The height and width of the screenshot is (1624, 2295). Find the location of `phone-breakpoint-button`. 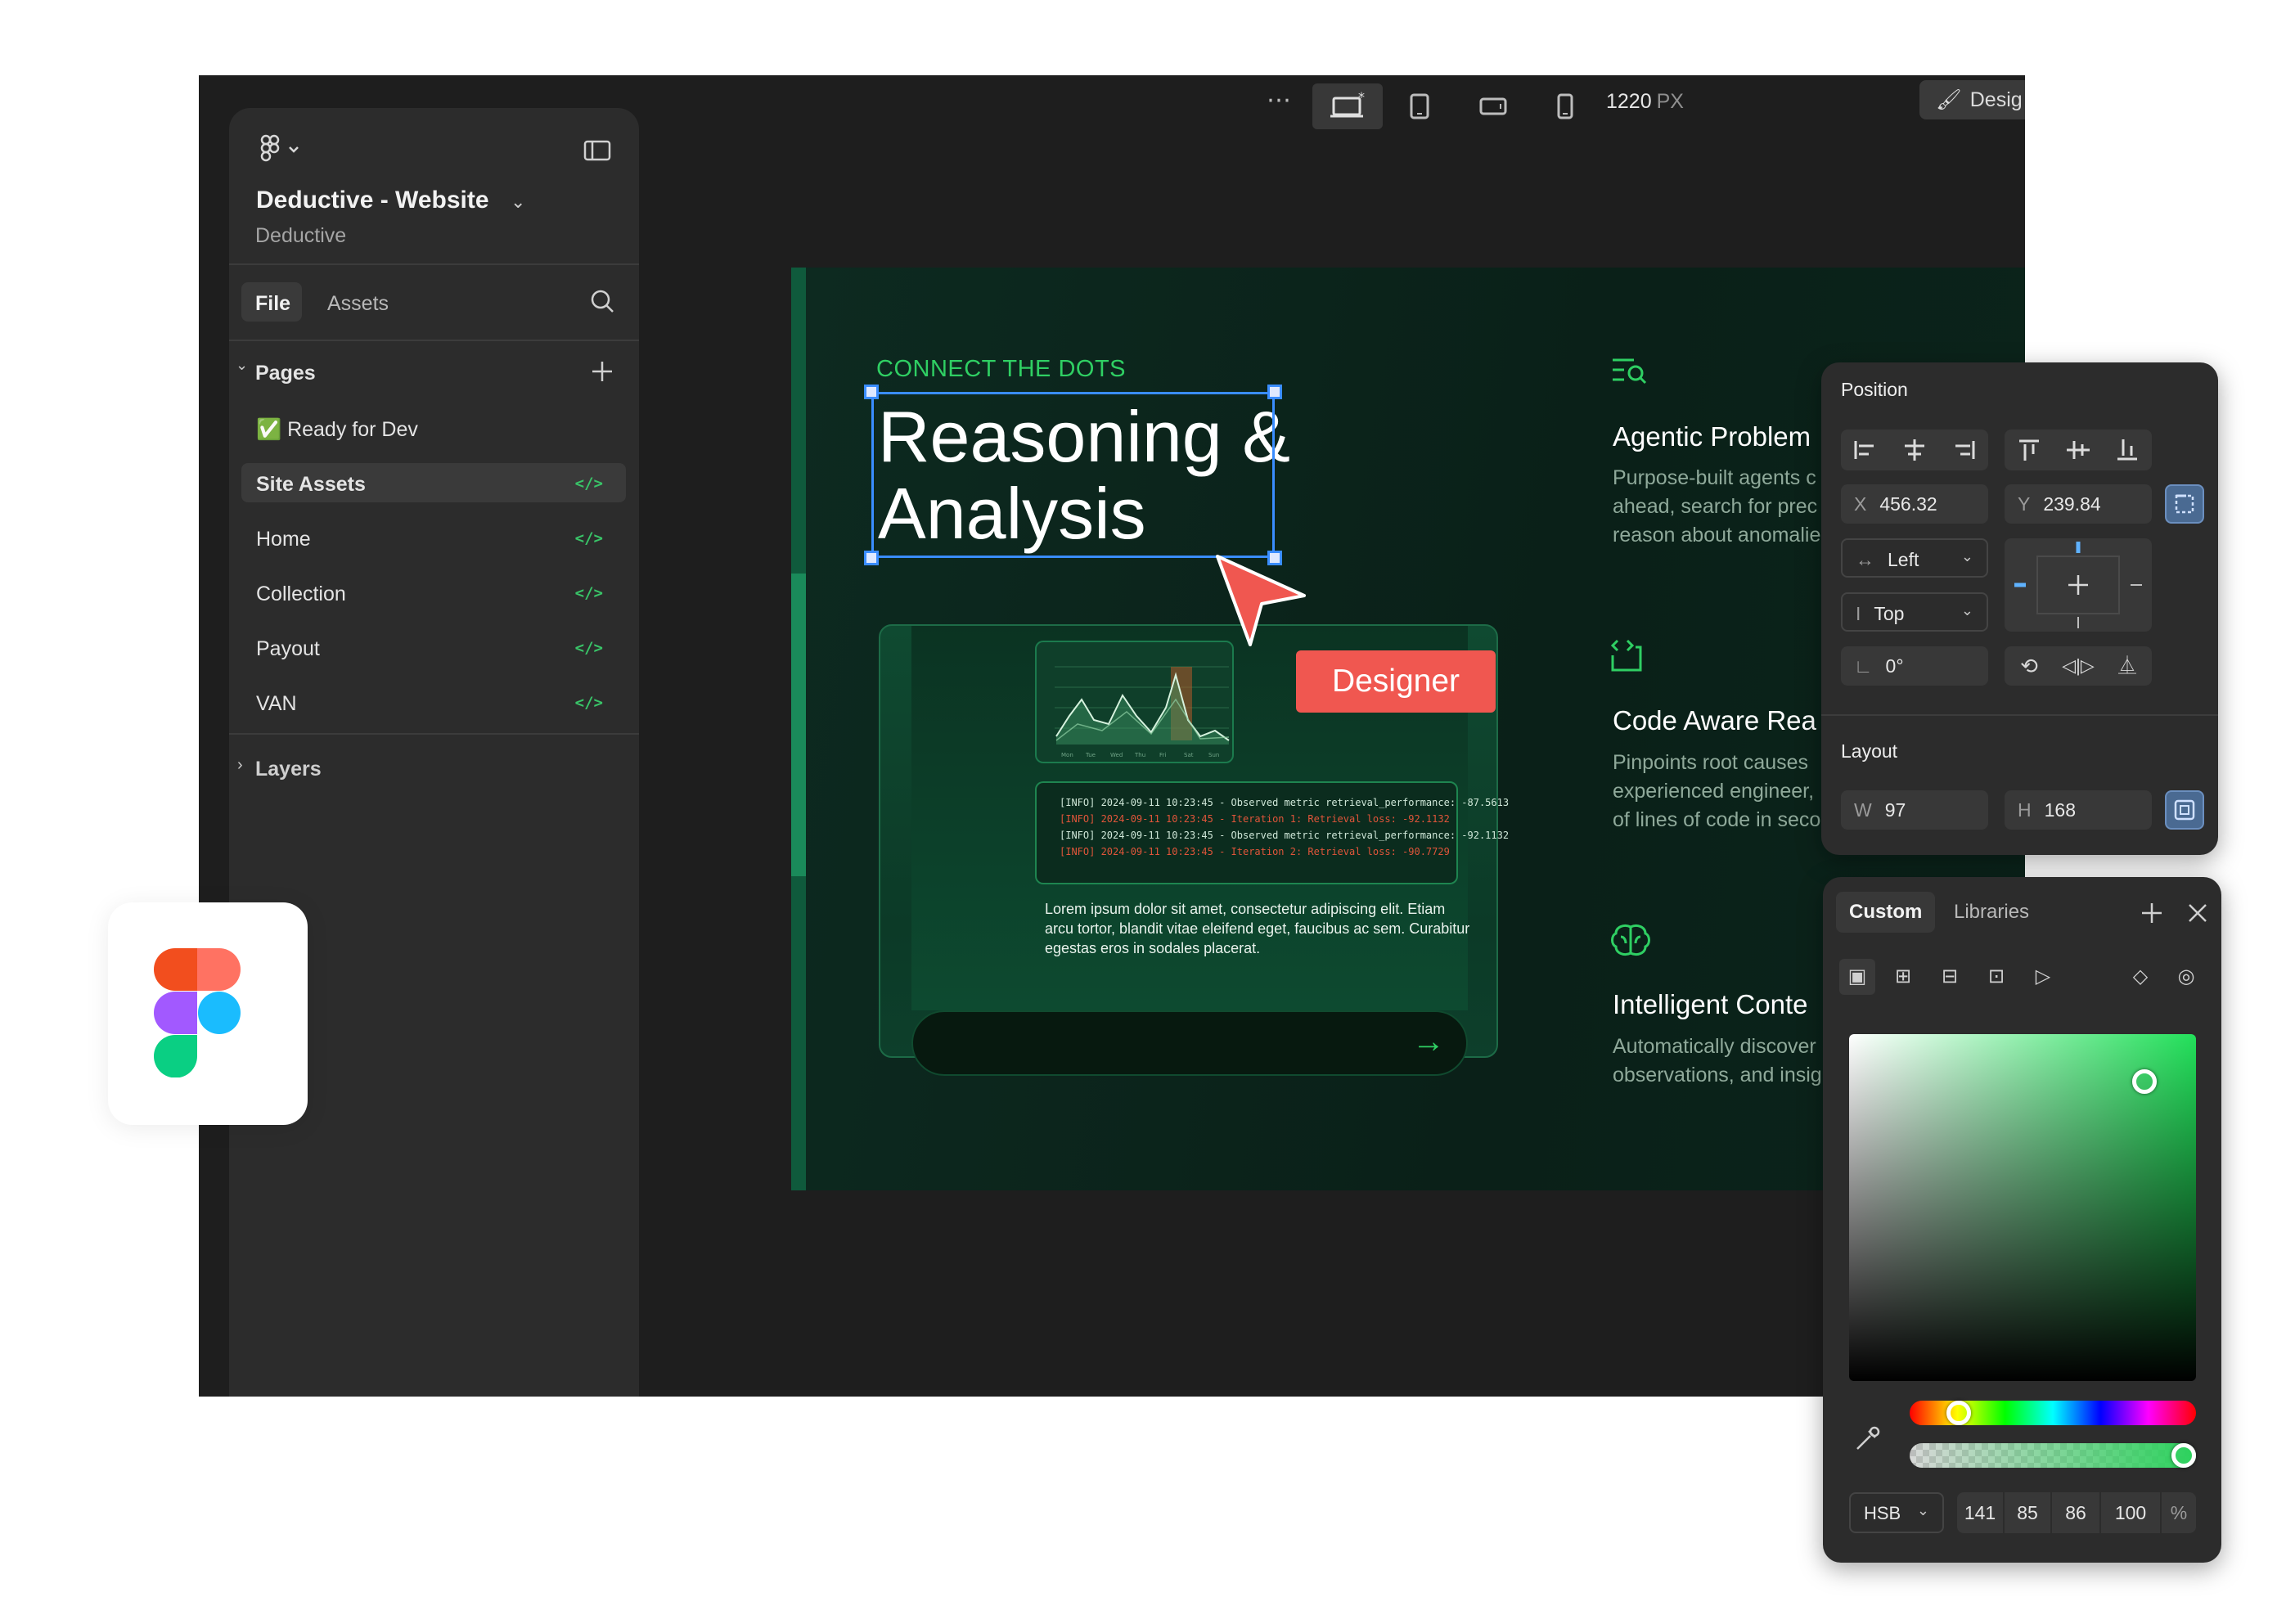

phone-breakpoint-button is located at coordinates (1565, 106).